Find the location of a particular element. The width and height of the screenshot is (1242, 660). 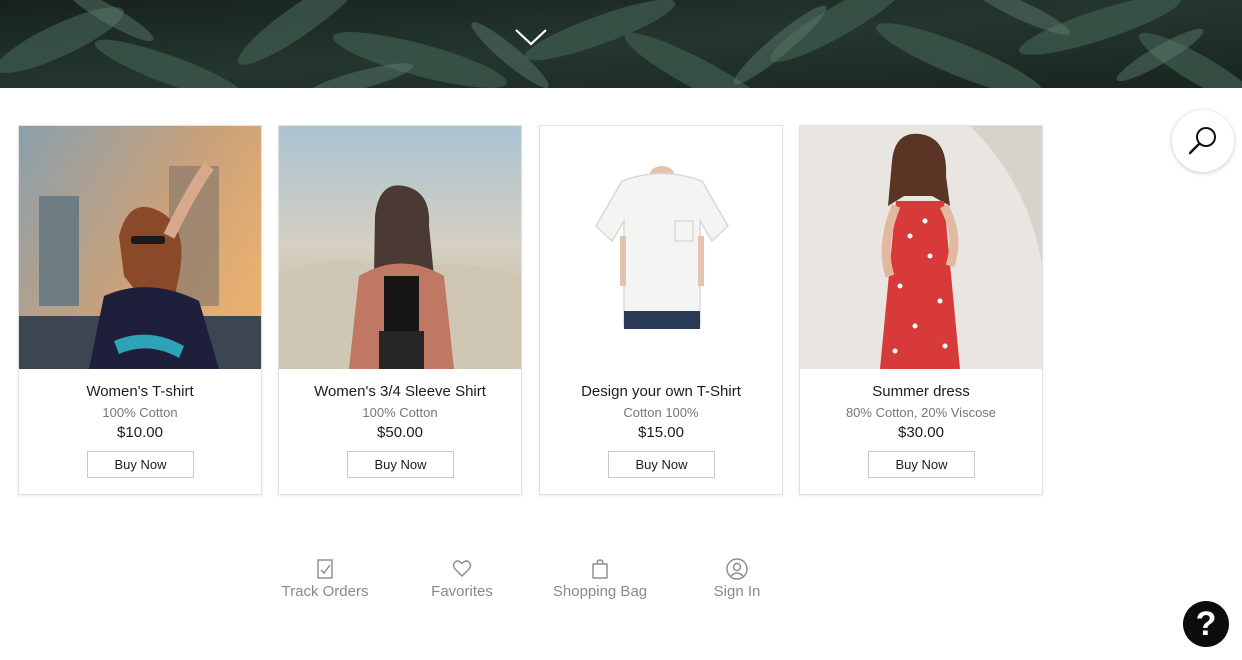

nav-shopping-bag: Shopping Bag is located at coordinates (600, 579).